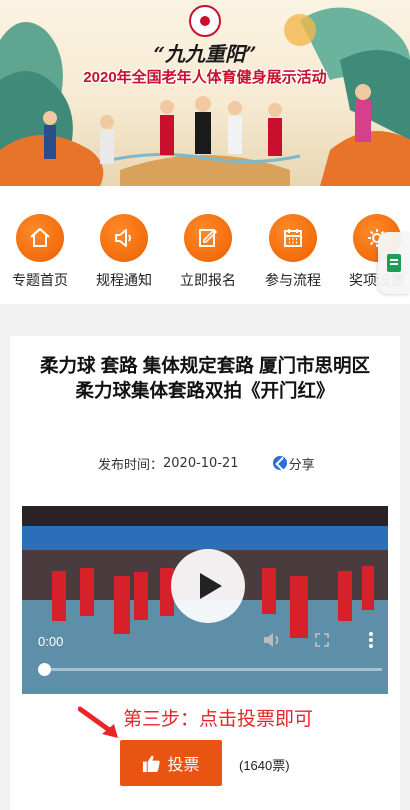  I want to click on share-label: 分享, so click(301, 465).